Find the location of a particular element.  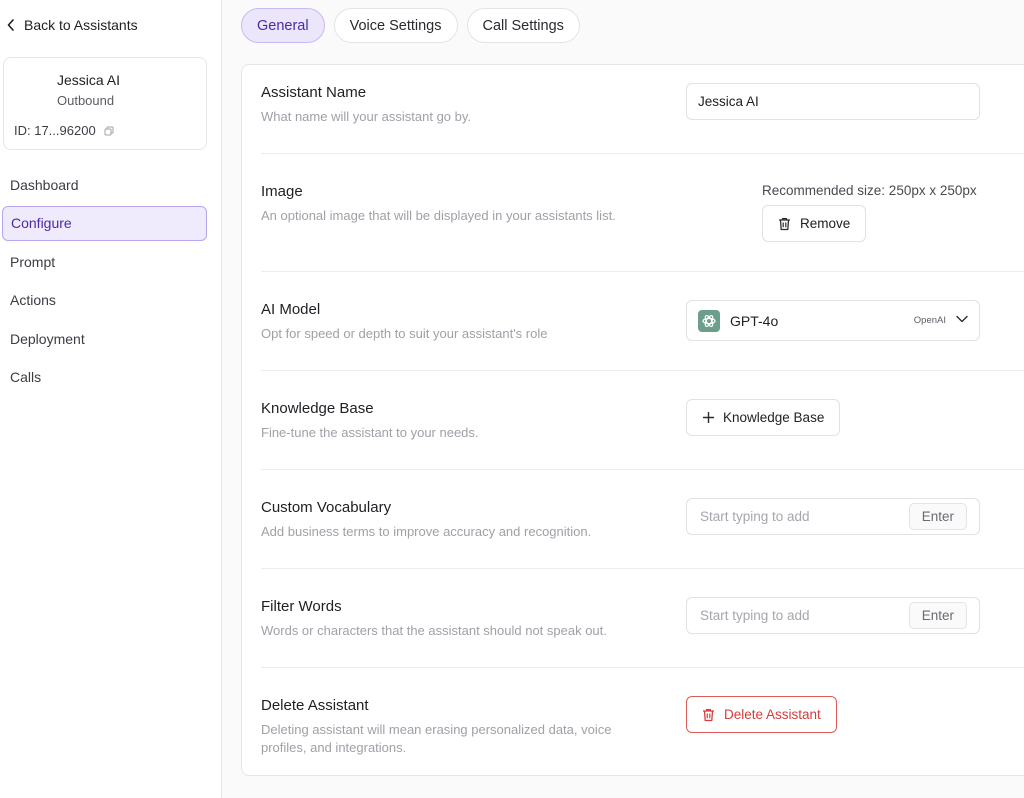

back-to-assistants-link: Back to Assistants is located at coordinates (72, 25).